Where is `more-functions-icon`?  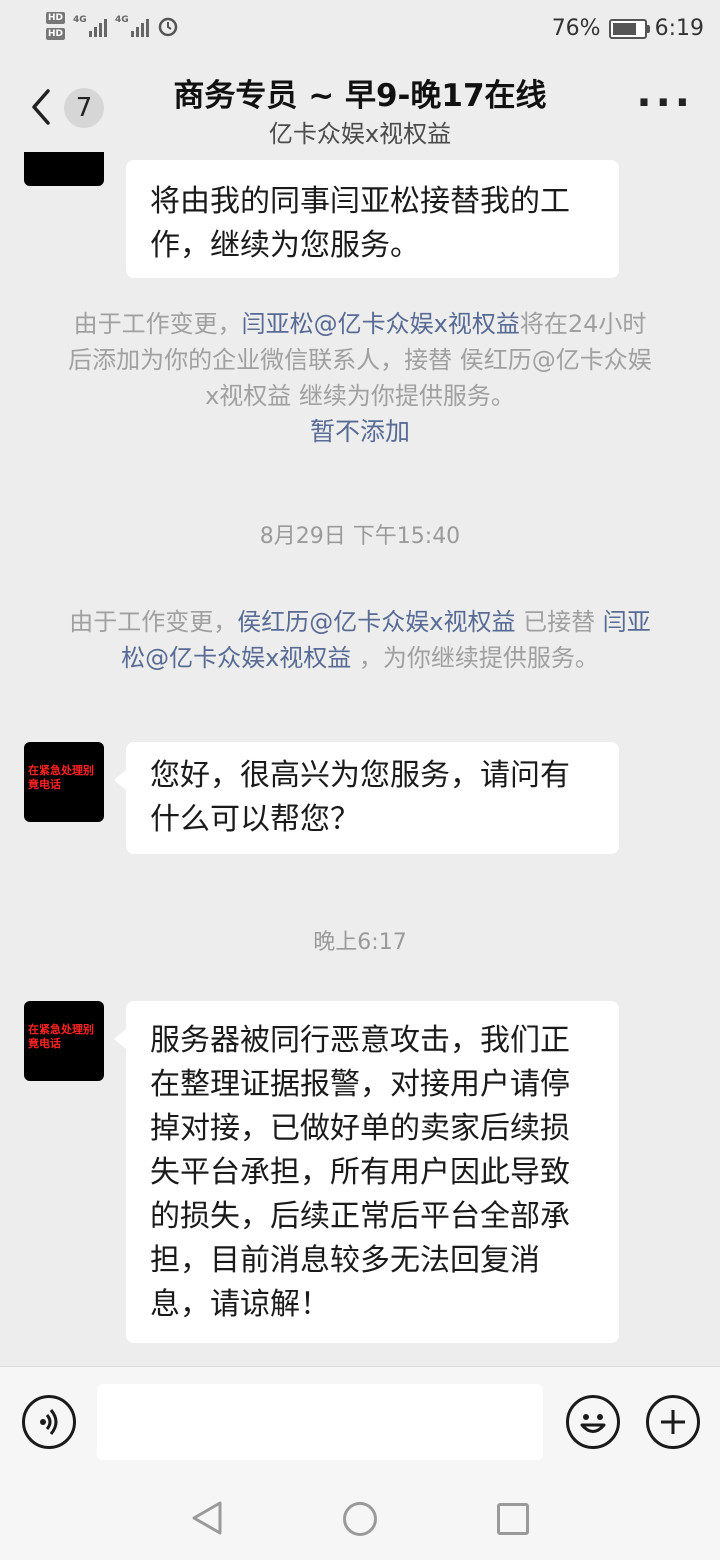 more-functions-icon is located at coordinates (673, 1422).